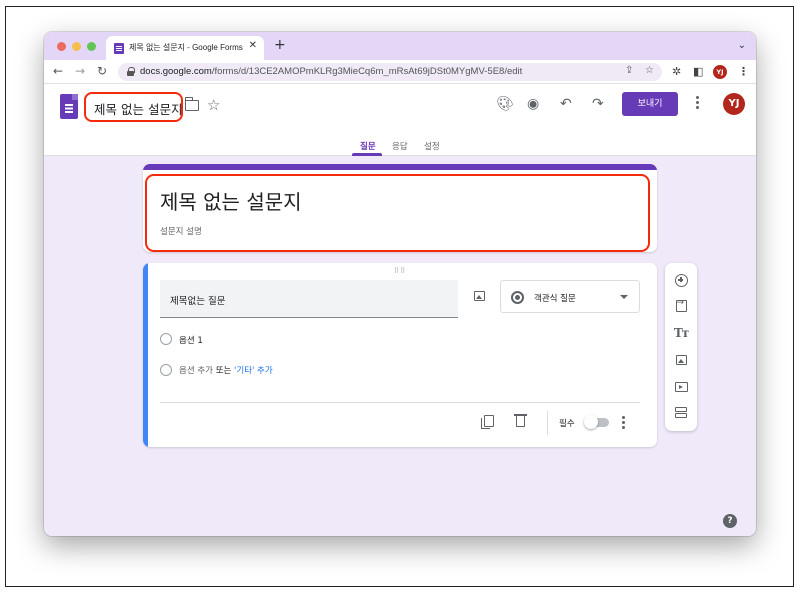 The width and height of the screenshot is (800, 593). I want to click on minimize-window-button, so click(76, 46).